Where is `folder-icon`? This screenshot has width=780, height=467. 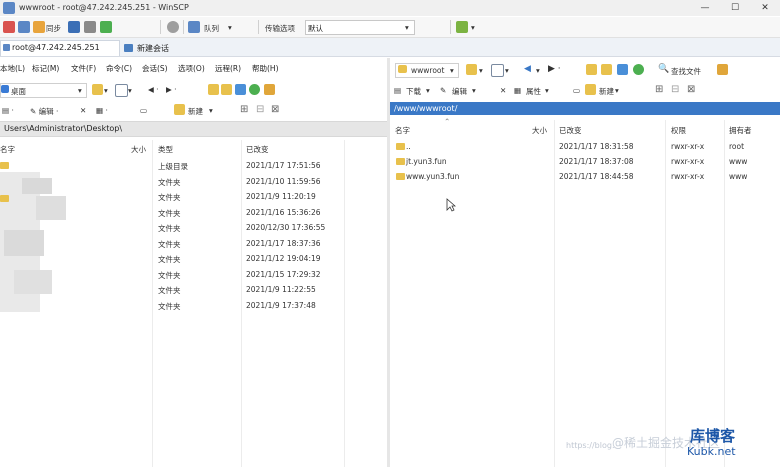 folder-icon is located at coordinates (402, 69).